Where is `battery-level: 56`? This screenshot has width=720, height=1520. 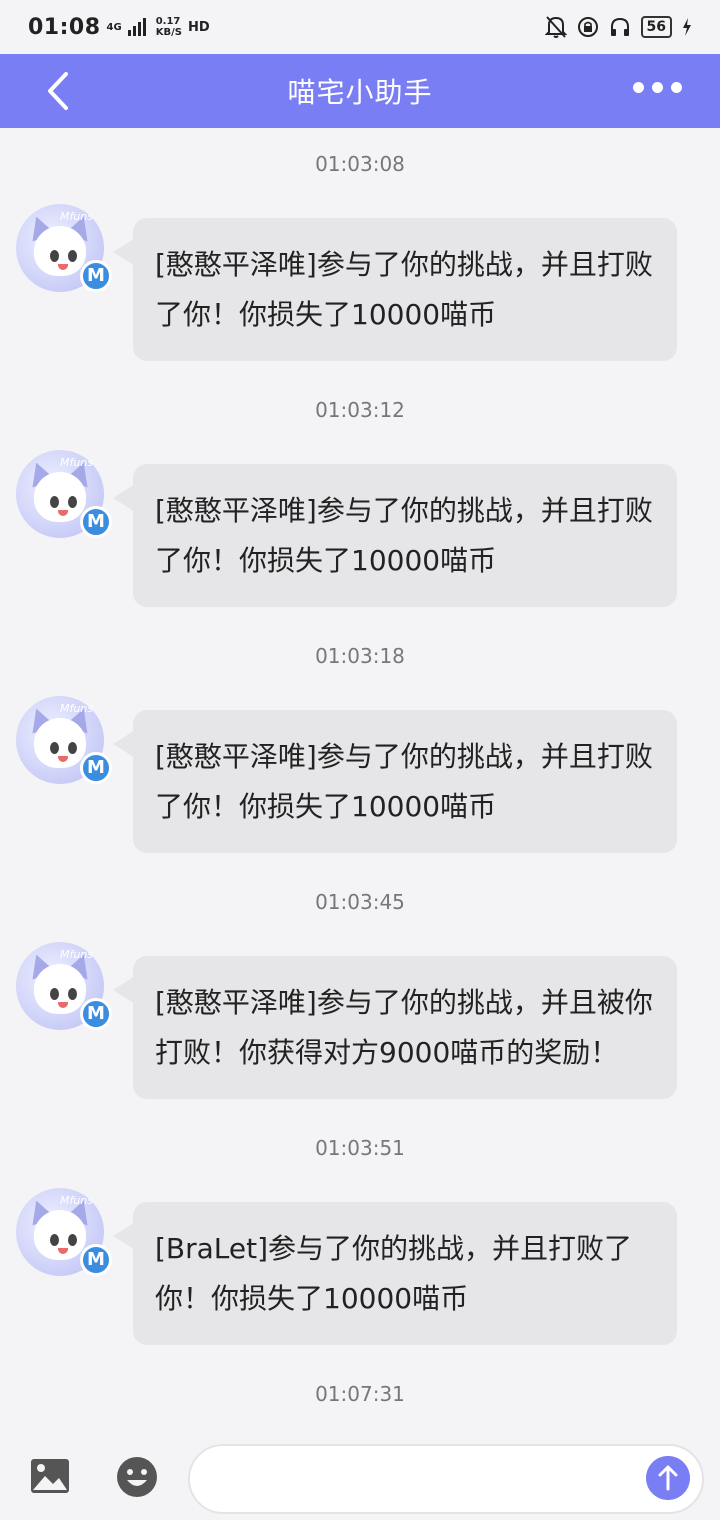 battery-level: 56 is located at coordinates (656, 27).